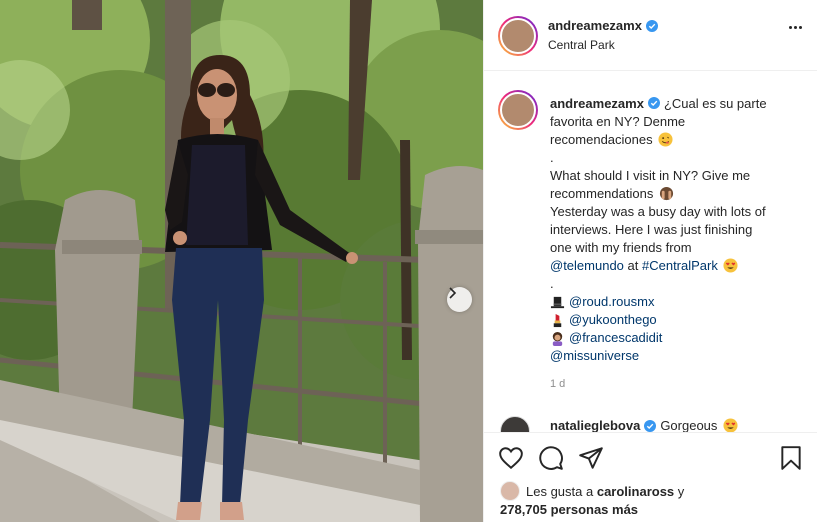 Image resolution: width=817 pixels, height=522 pixels. I want to click on caption-line: ., so click(552, 157).